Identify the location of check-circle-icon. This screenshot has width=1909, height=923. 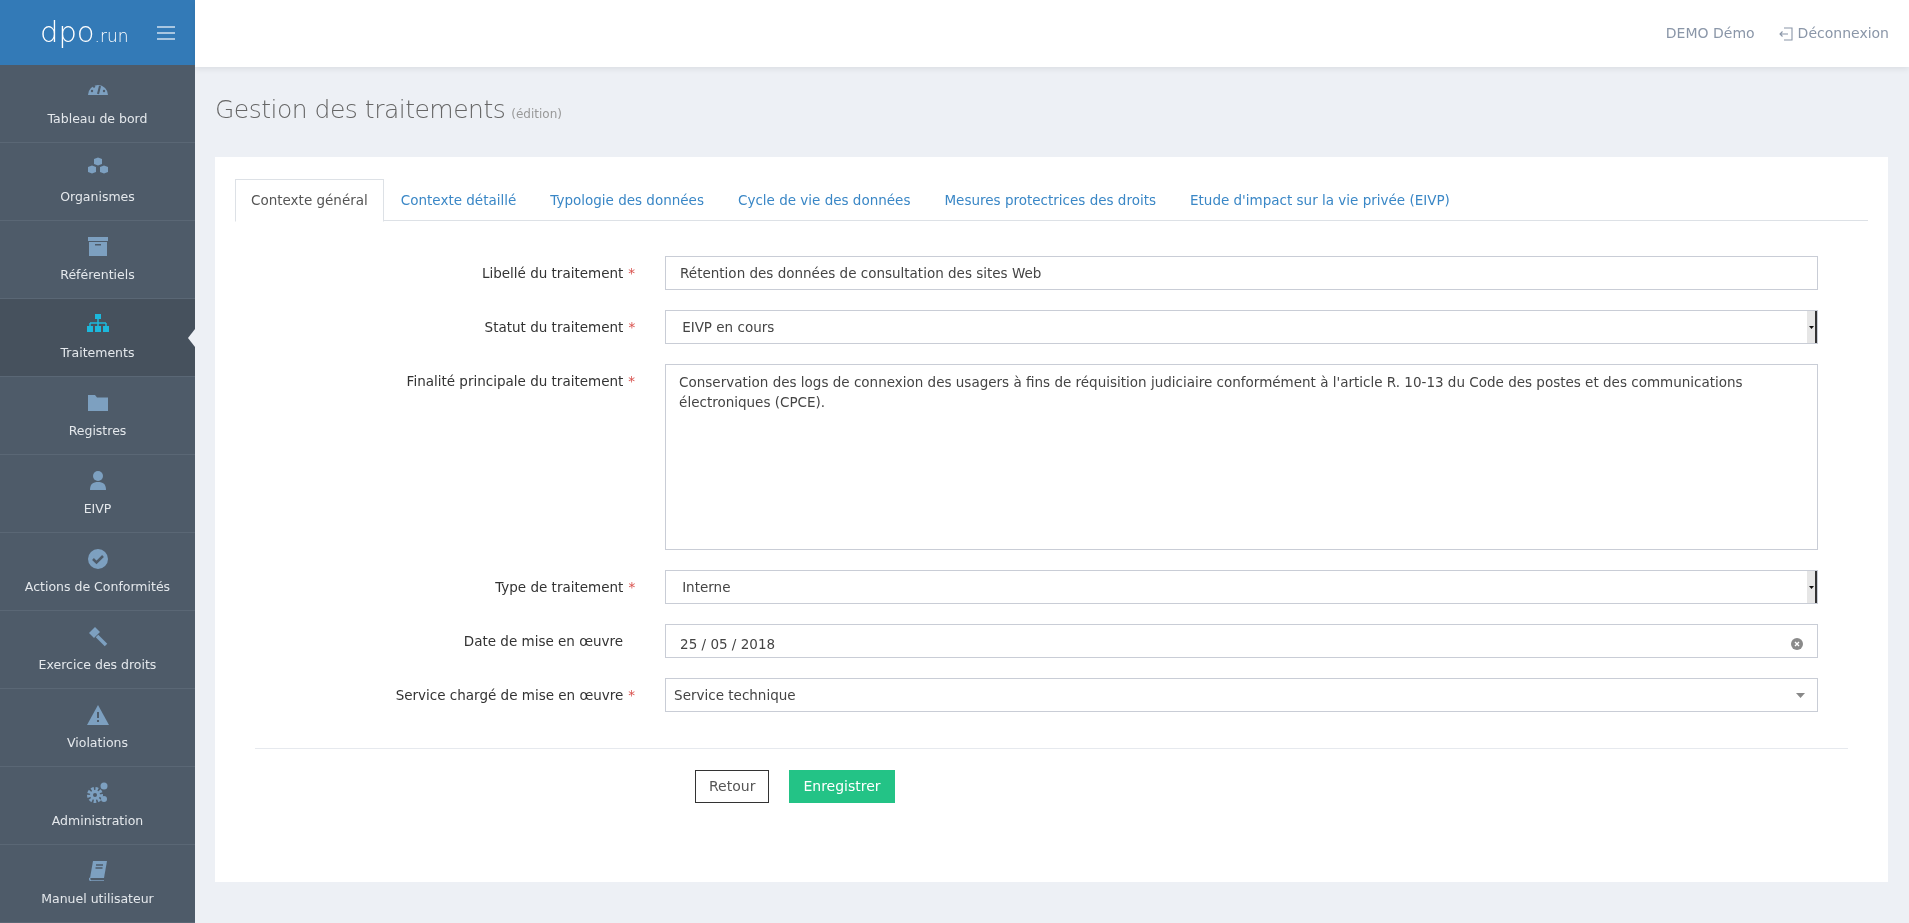
(97, 557).